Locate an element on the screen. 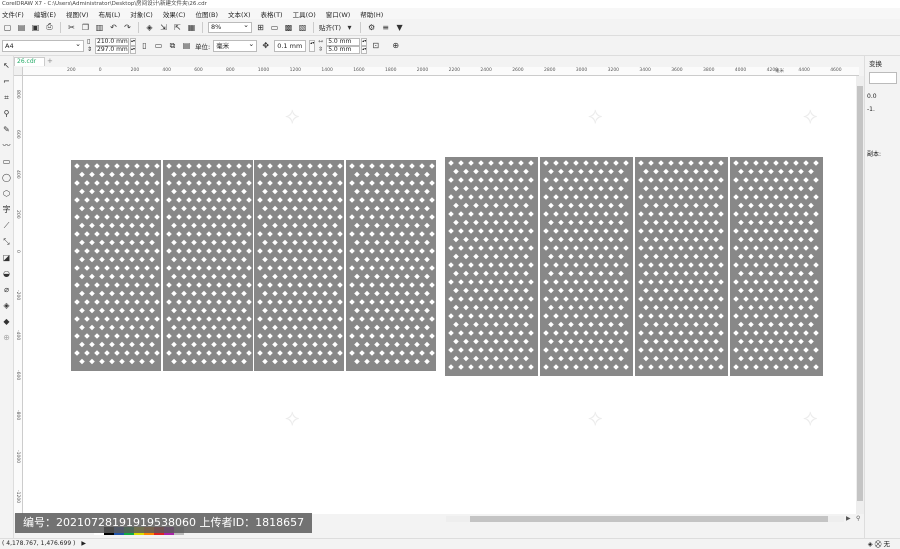  menu-layout: 布局(L) is located at coordinates (110, 14).